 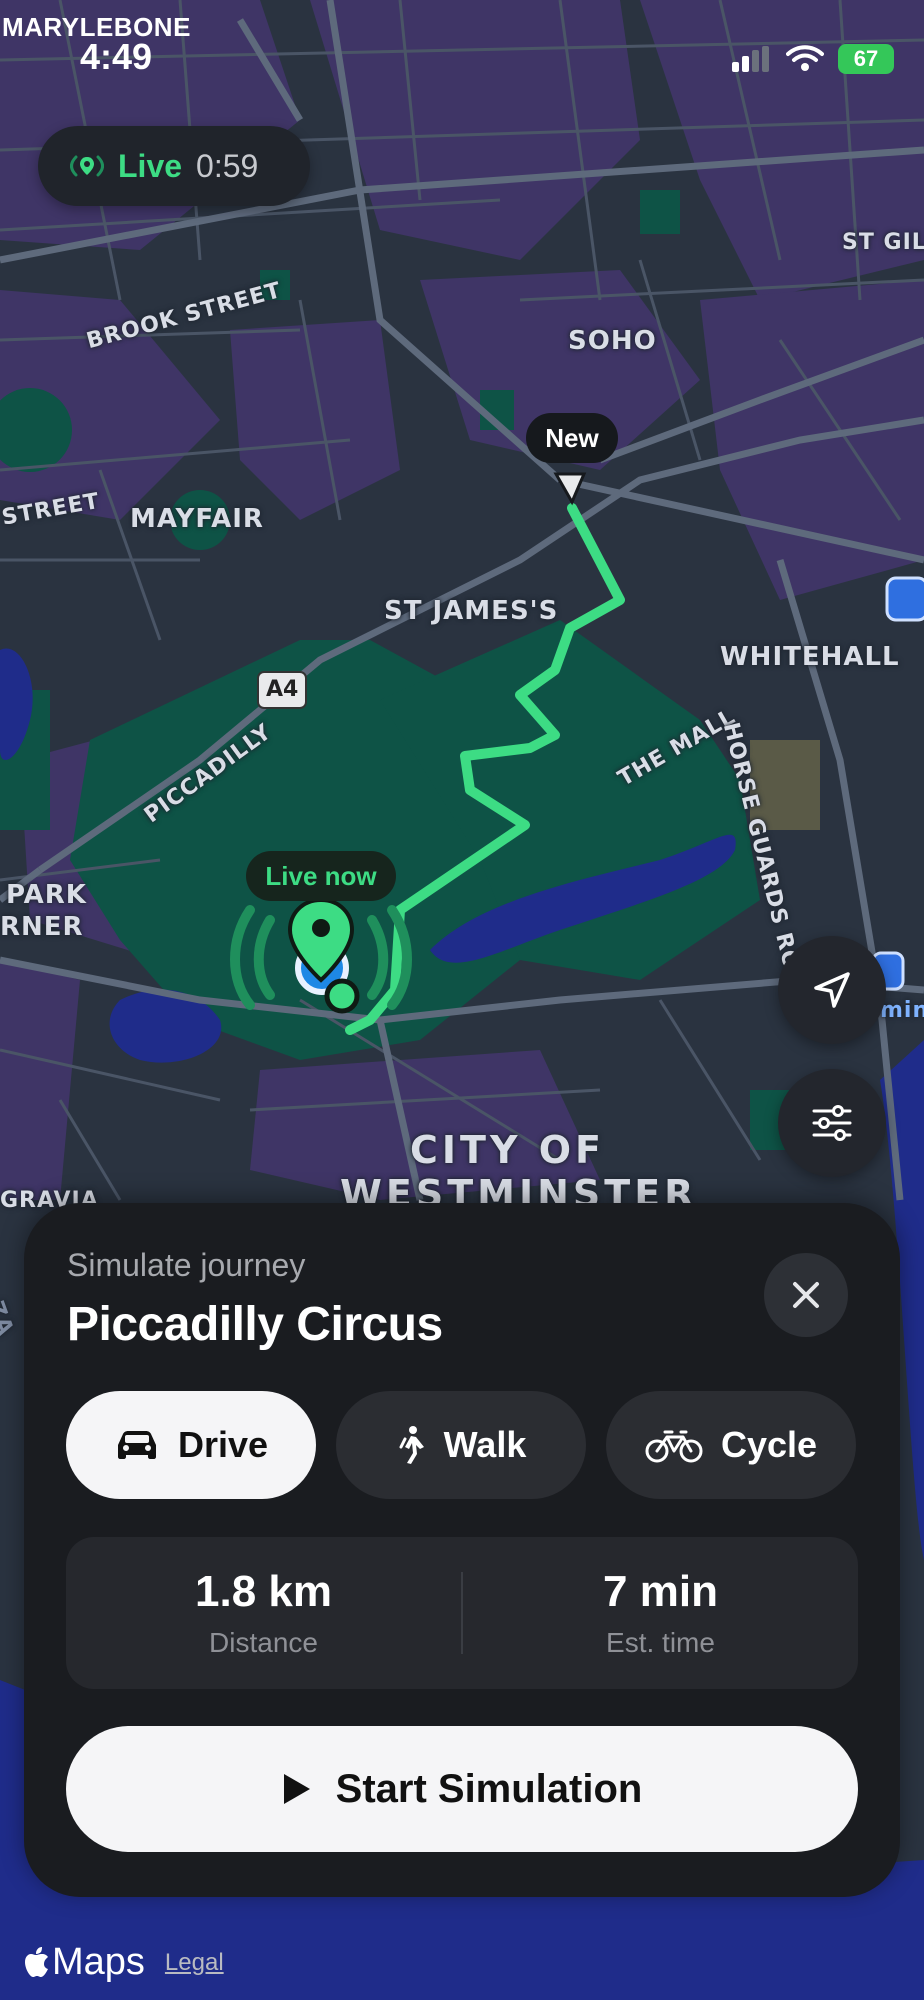 What do you see at coordinates (883, 242) in the screenshot?
I see `map-label-st-giles: ST GILE` at bounding box center [883, 242].